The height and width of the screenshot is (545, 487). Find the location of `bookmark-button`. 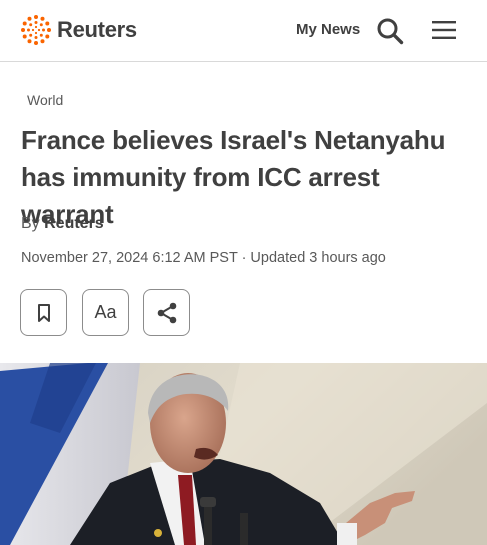

bookmark-button is located at coordinates (43, 312).